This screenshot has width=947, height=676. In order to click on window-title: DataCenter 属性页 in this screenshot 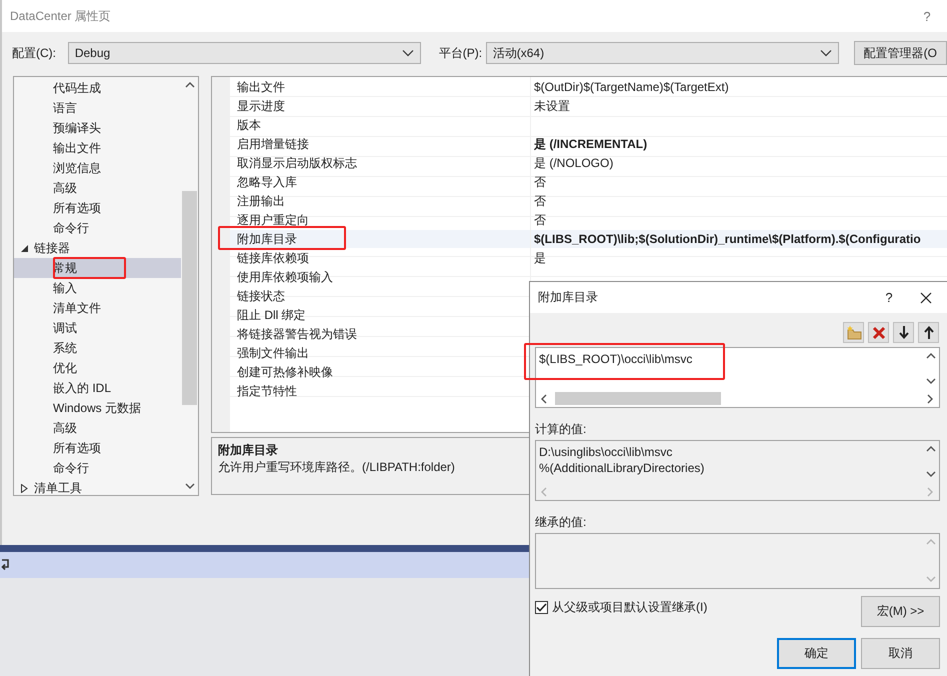, I will do `click(61, 16)`.